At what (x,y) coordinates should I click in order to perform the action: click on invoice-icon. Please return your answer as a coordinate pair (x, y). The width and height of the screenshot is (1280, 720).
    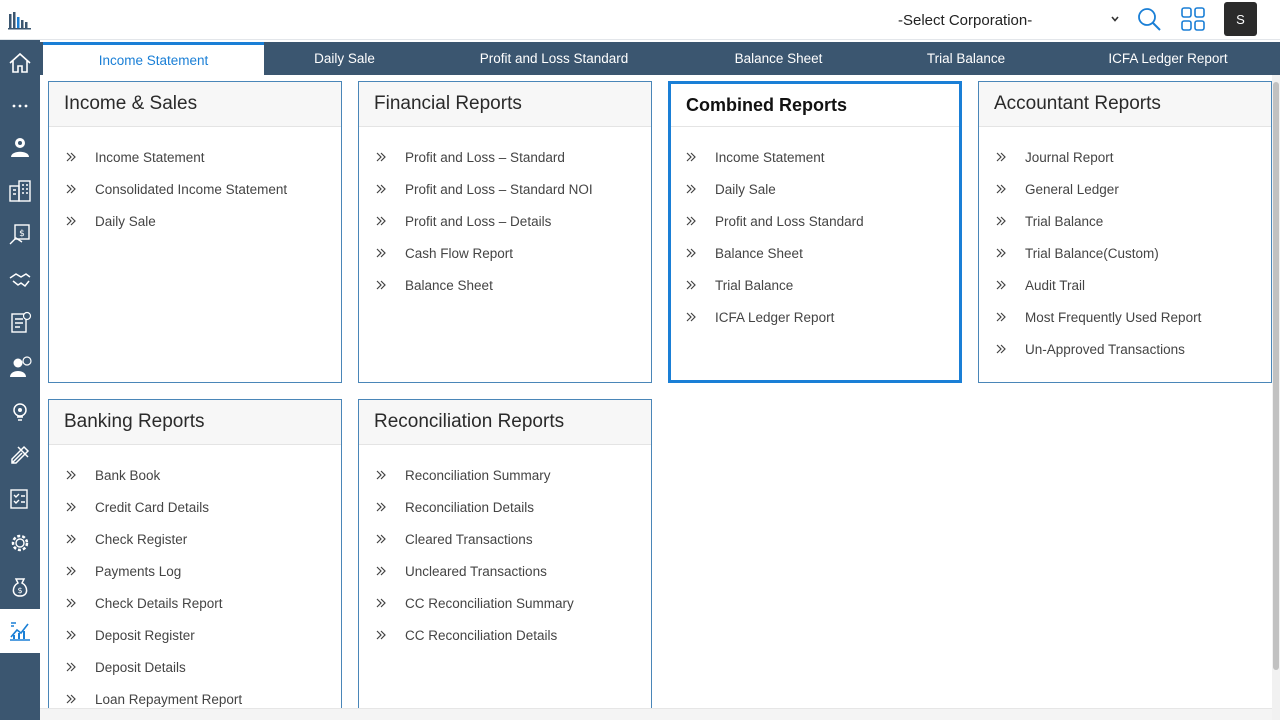
    Looking at the image, I should click on (20, 323).